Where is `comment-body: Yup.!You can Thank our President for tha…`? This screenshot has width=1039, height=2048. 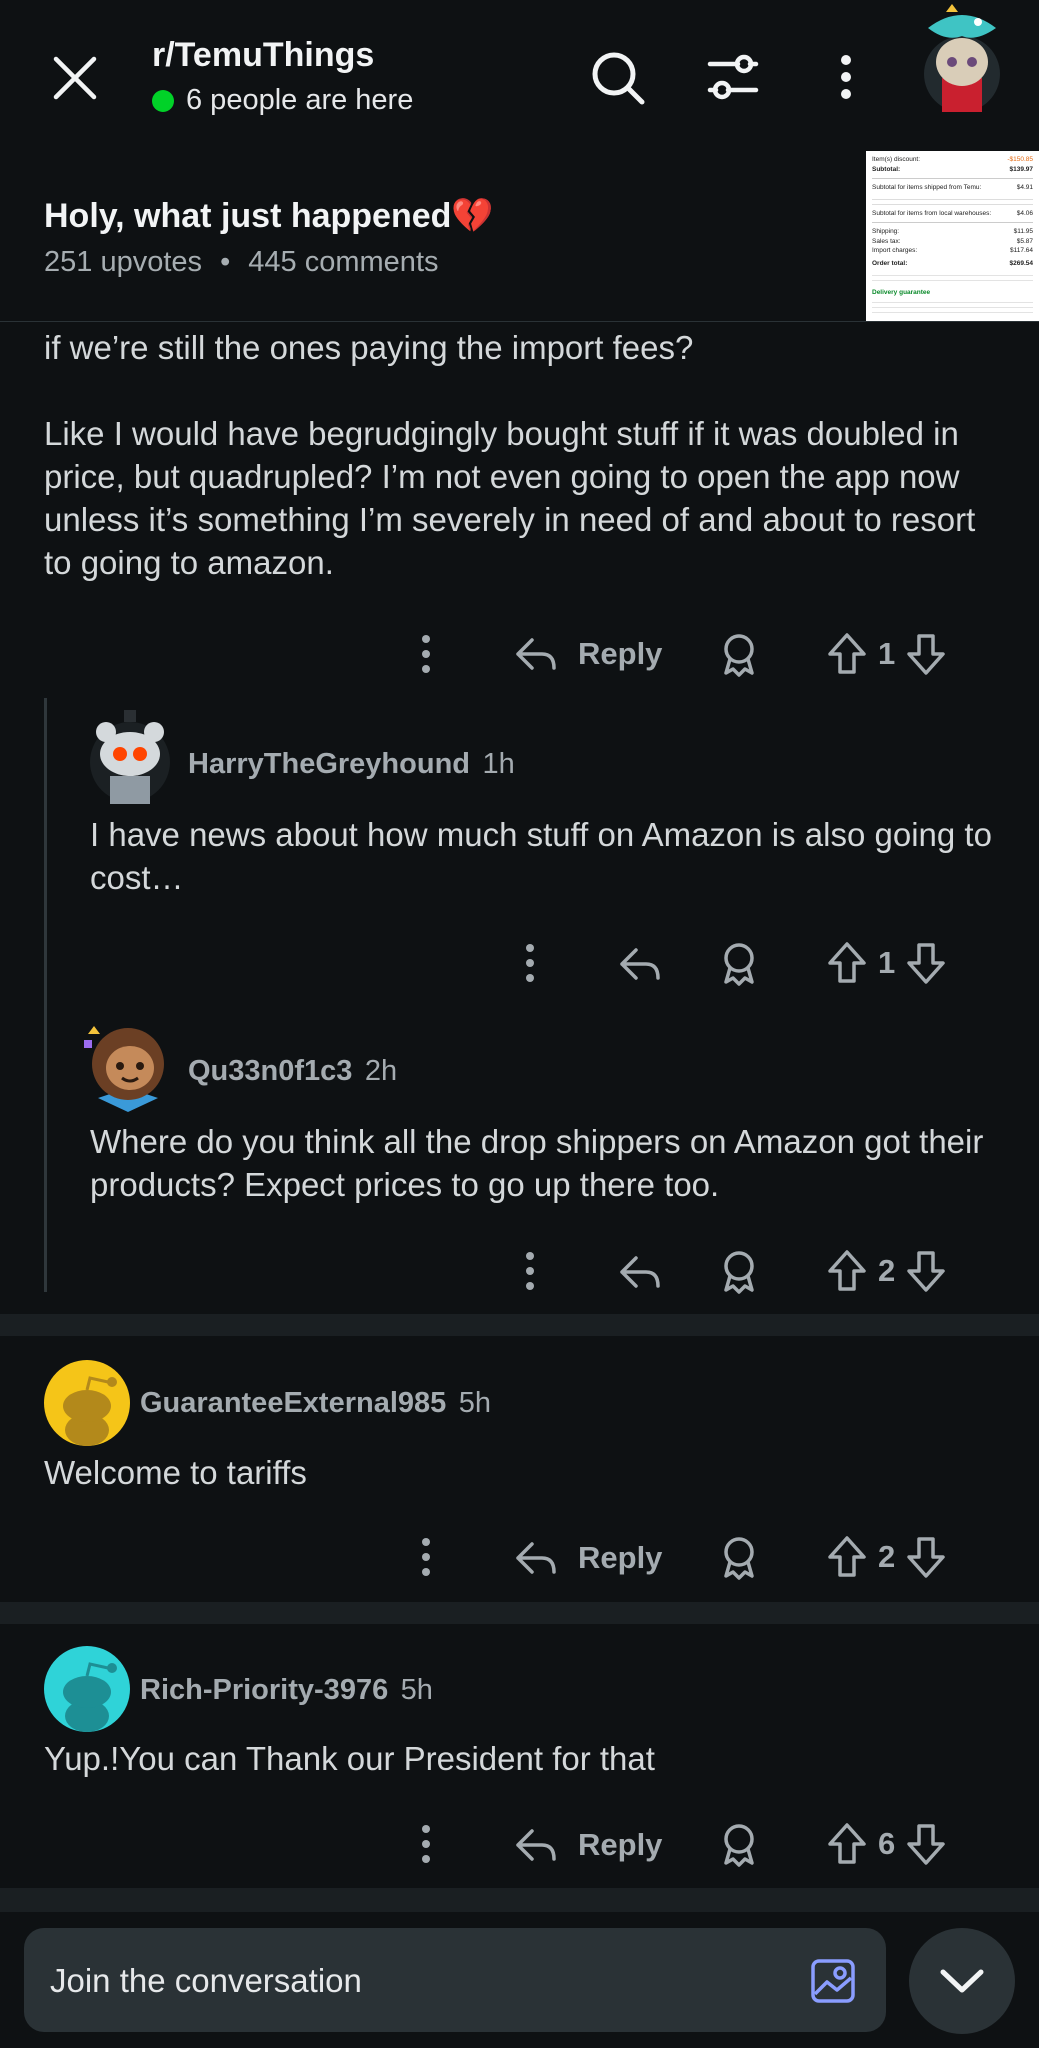 comment-body: Yup.!You can Thank our President for tha… is located at coordinates (349, 1758).